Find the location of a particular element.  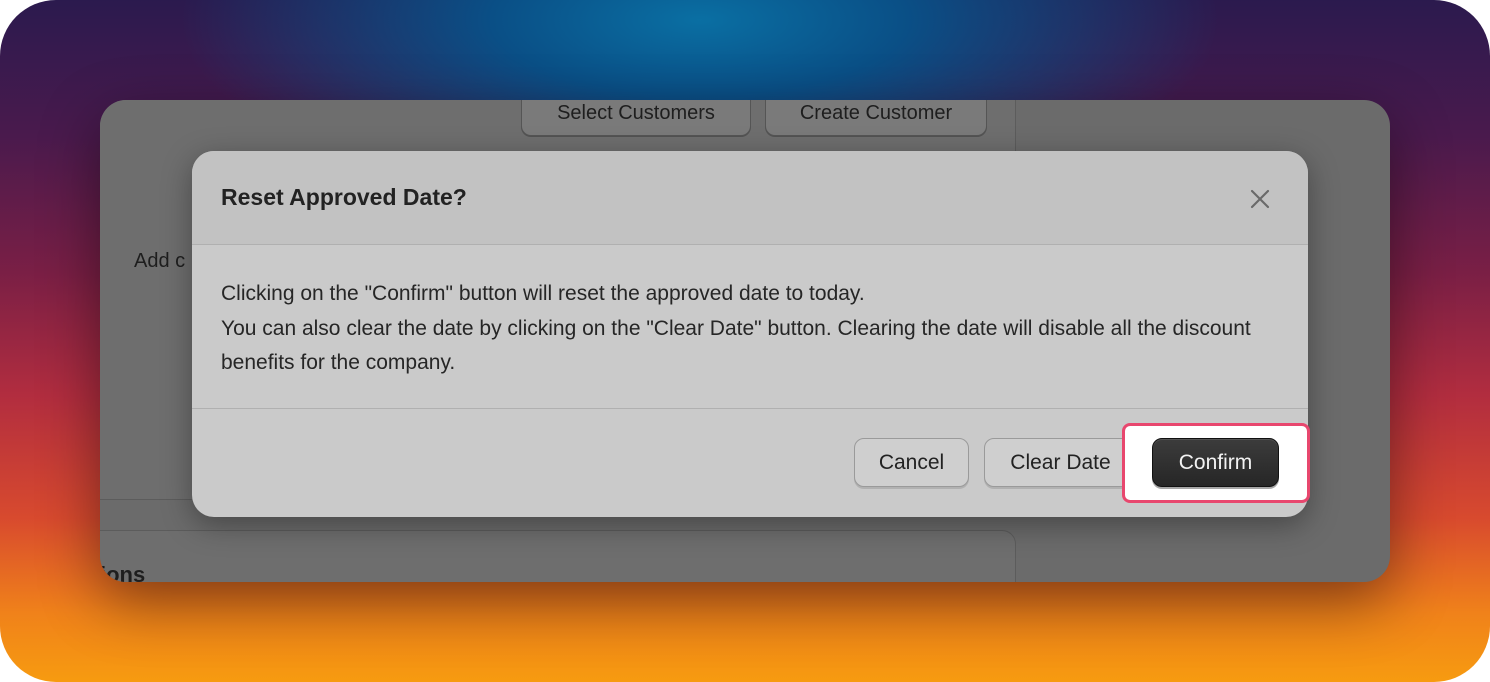

section-title: ions is located at coordinates (122, 572).